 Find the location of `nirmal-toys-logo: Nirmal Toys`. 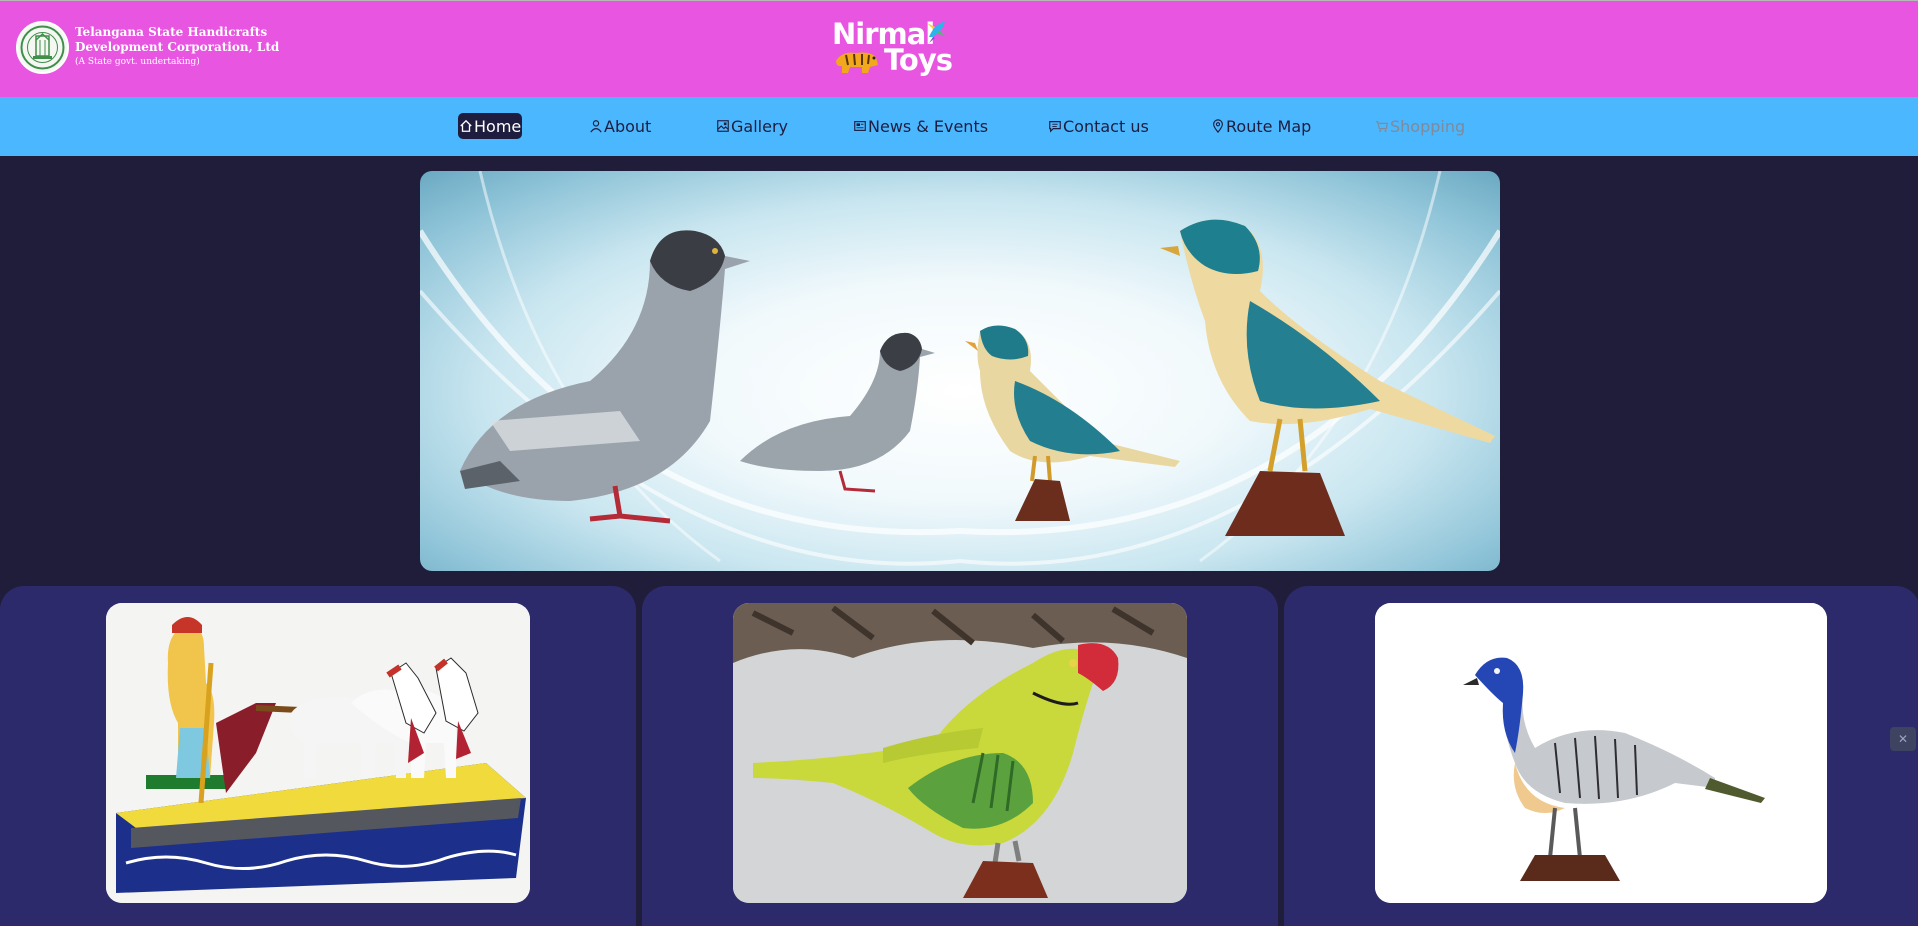

nirmal-toys-logo: Nirmal Toys is located at coordinates (891, 48).